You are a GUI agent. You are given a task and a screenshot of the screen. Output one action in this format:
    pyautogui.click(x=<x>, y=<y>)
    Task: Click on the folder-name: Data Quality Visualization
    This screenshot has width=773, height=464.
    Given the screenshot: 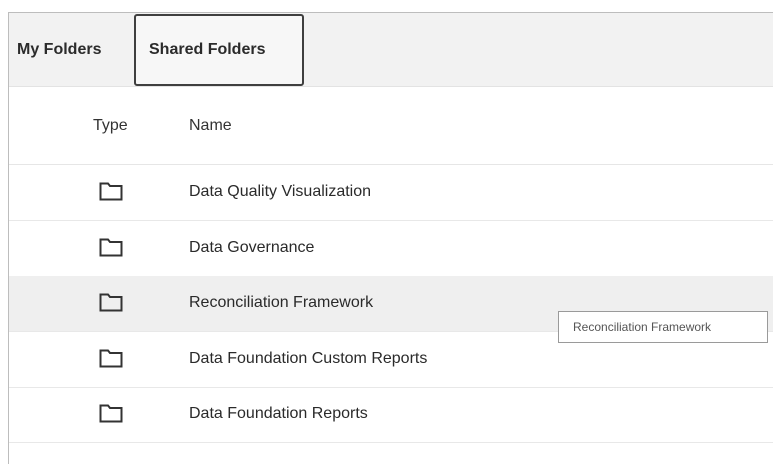 What is the action you would take?
    pyautogui.click(x=280, y=192)
    